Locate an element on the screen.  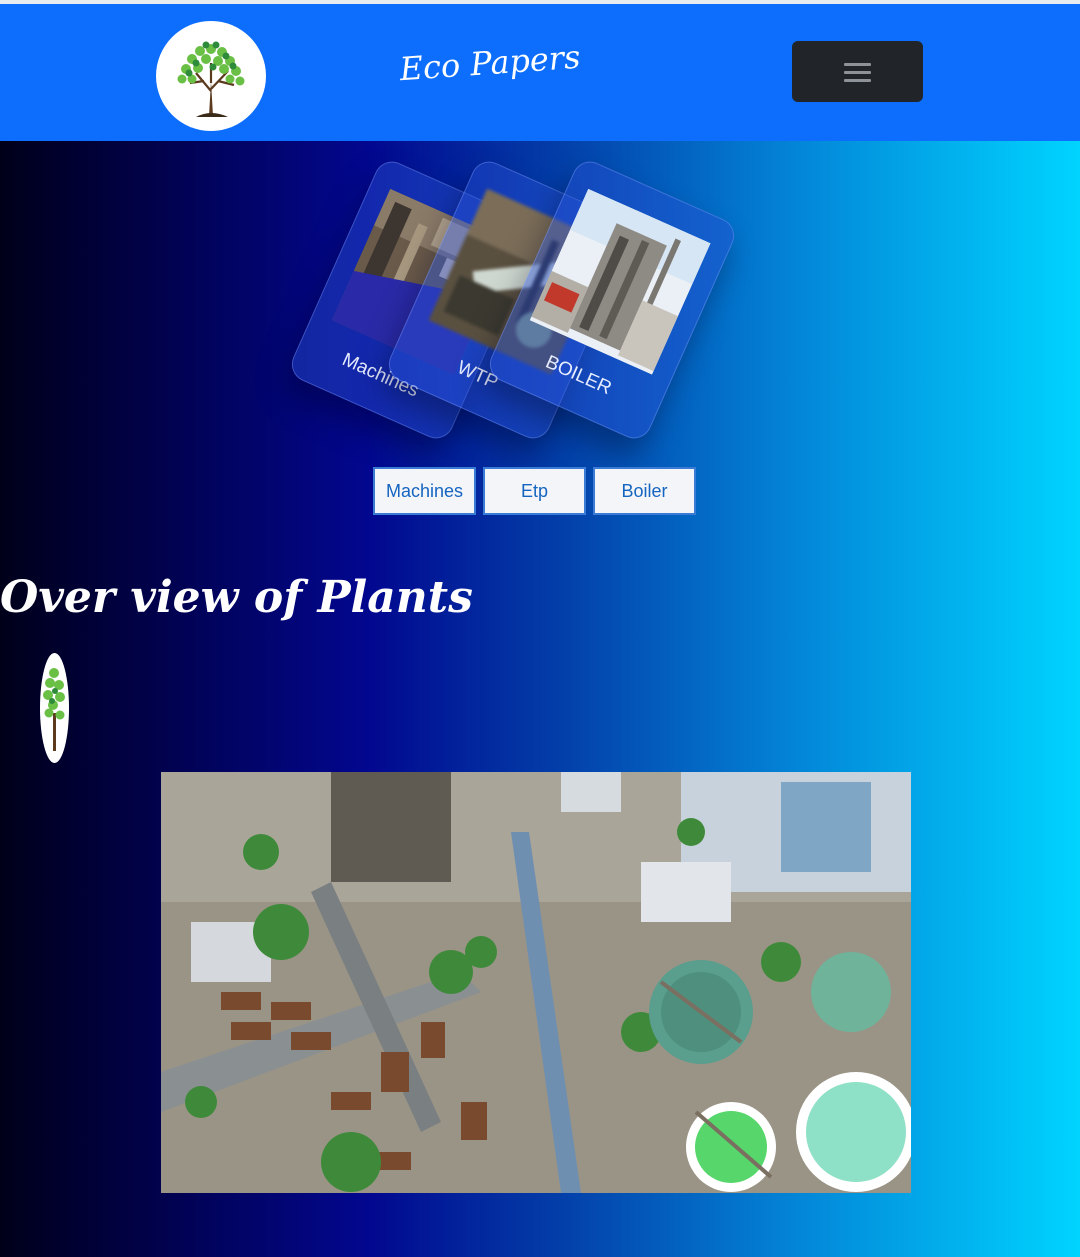
boiler-image is located at coordinates (620, 281).